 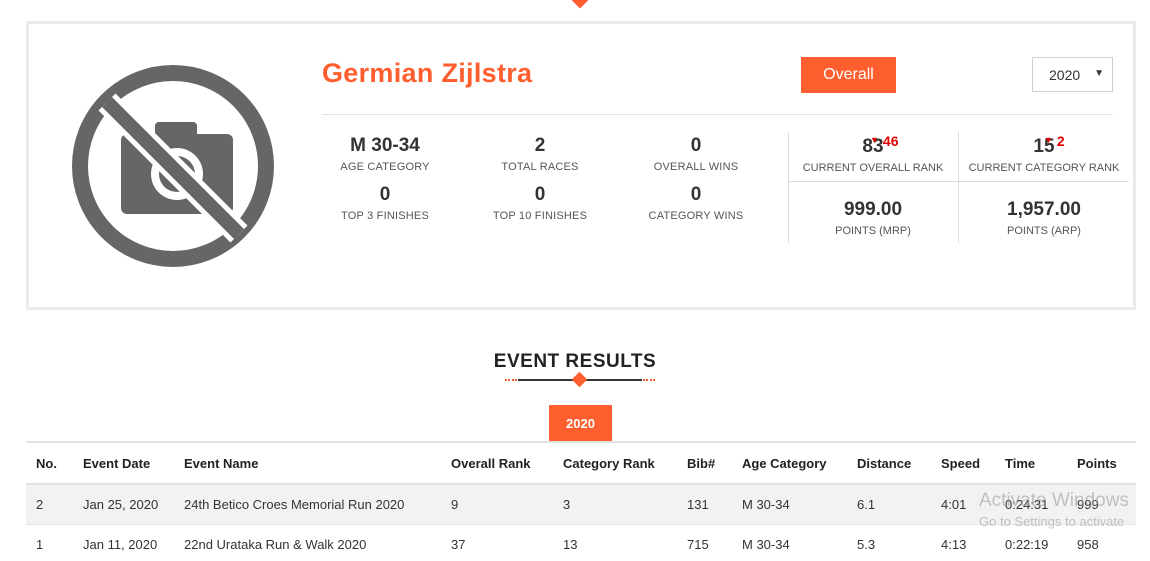 What do you see at coordinates (615, 504) in the screenshot?
I see `cell-category-rank: 3` at bounding box center [615, 504].